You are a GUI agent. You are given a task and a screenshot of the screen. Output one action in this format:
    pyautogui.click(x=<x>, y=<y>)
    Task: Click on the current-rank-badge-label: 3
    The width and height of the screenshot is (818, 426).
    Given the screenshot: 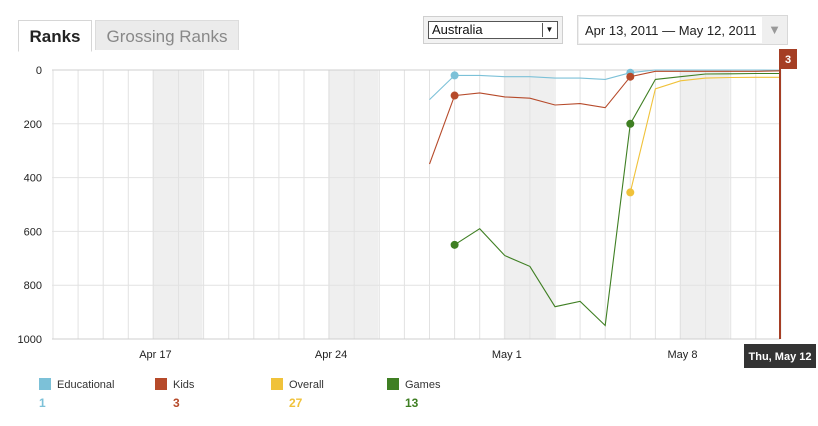 What is the action you would take?
    pyautogui.click(x=788, y=60)
    